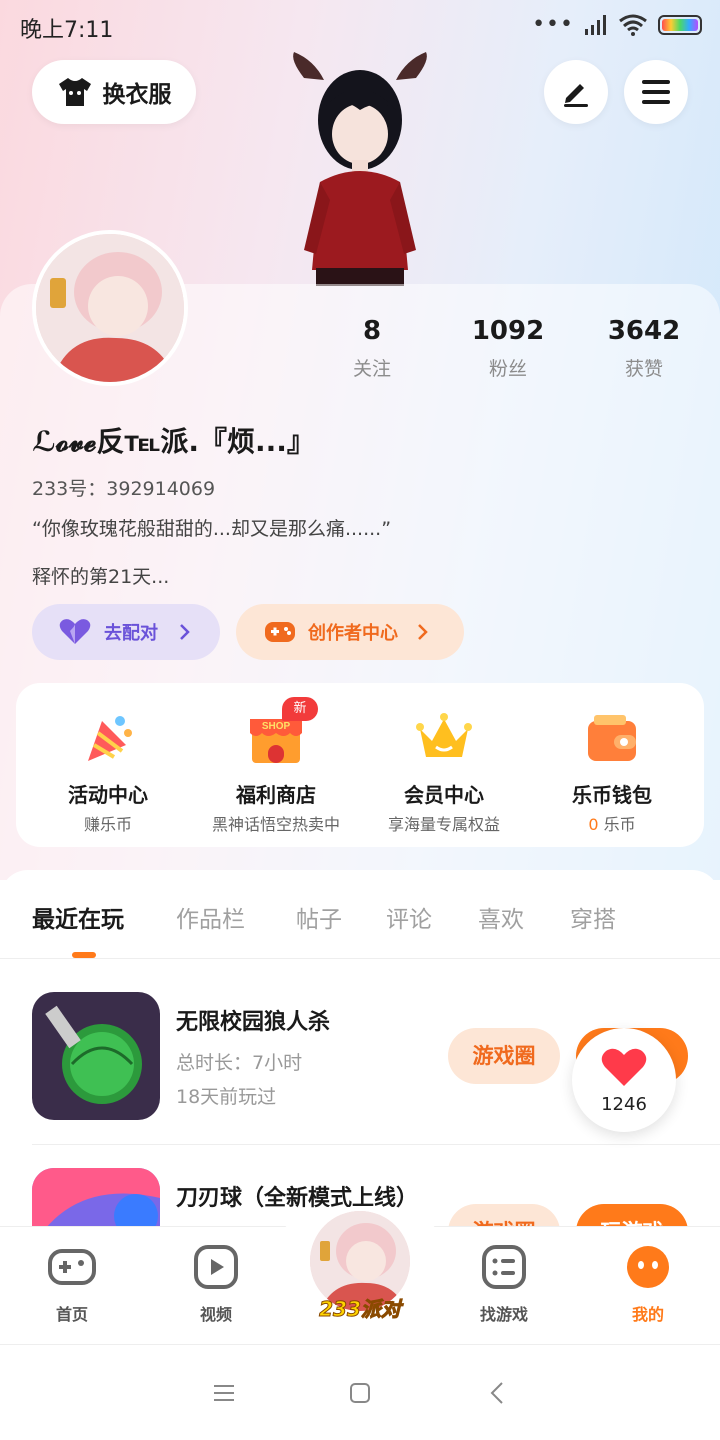  I want to click on user-id: 233号：392914069, so click(123, 487).